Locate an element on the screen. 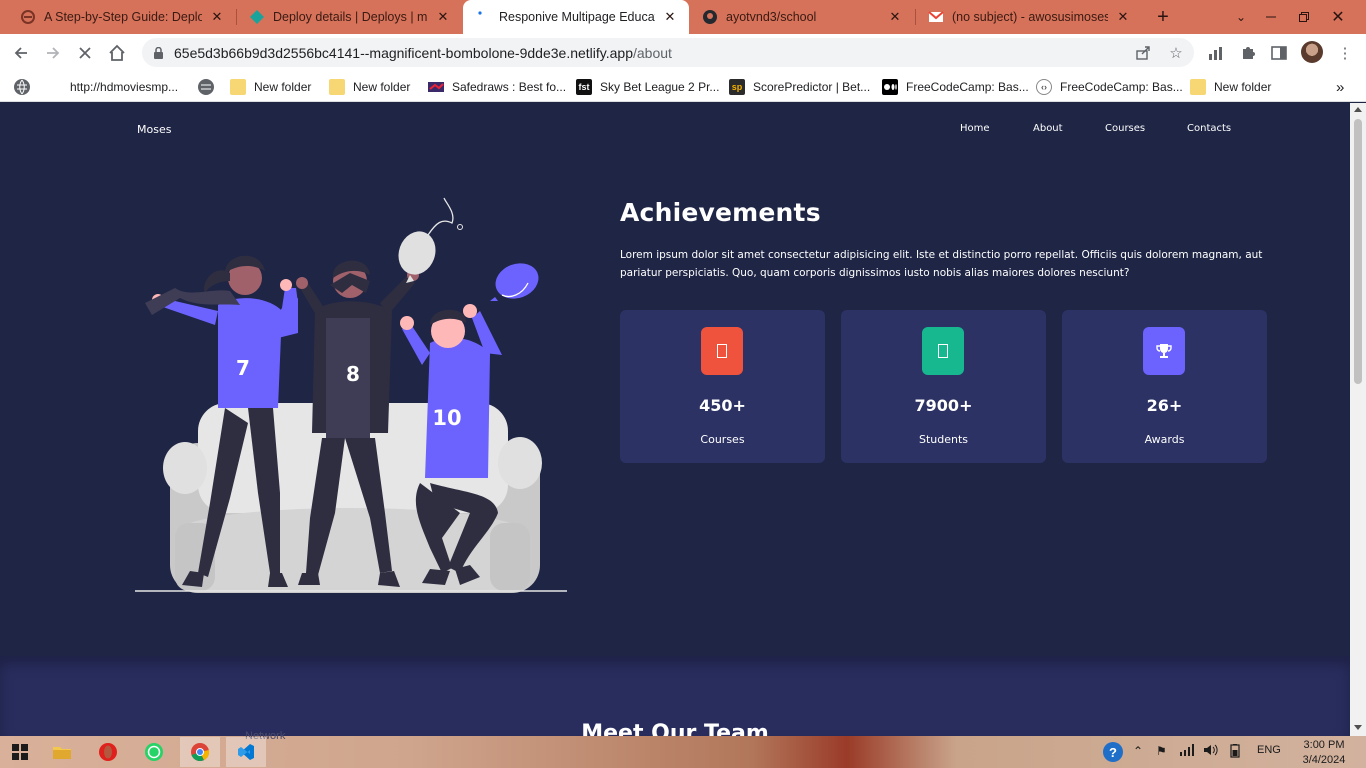 The height and width of the screenshot is (768, 1366). windows-taskbar: Network ? ⌃ ⚑ ENG 3:00 PM 3/4/2024 is located at coordinates (683, 749).